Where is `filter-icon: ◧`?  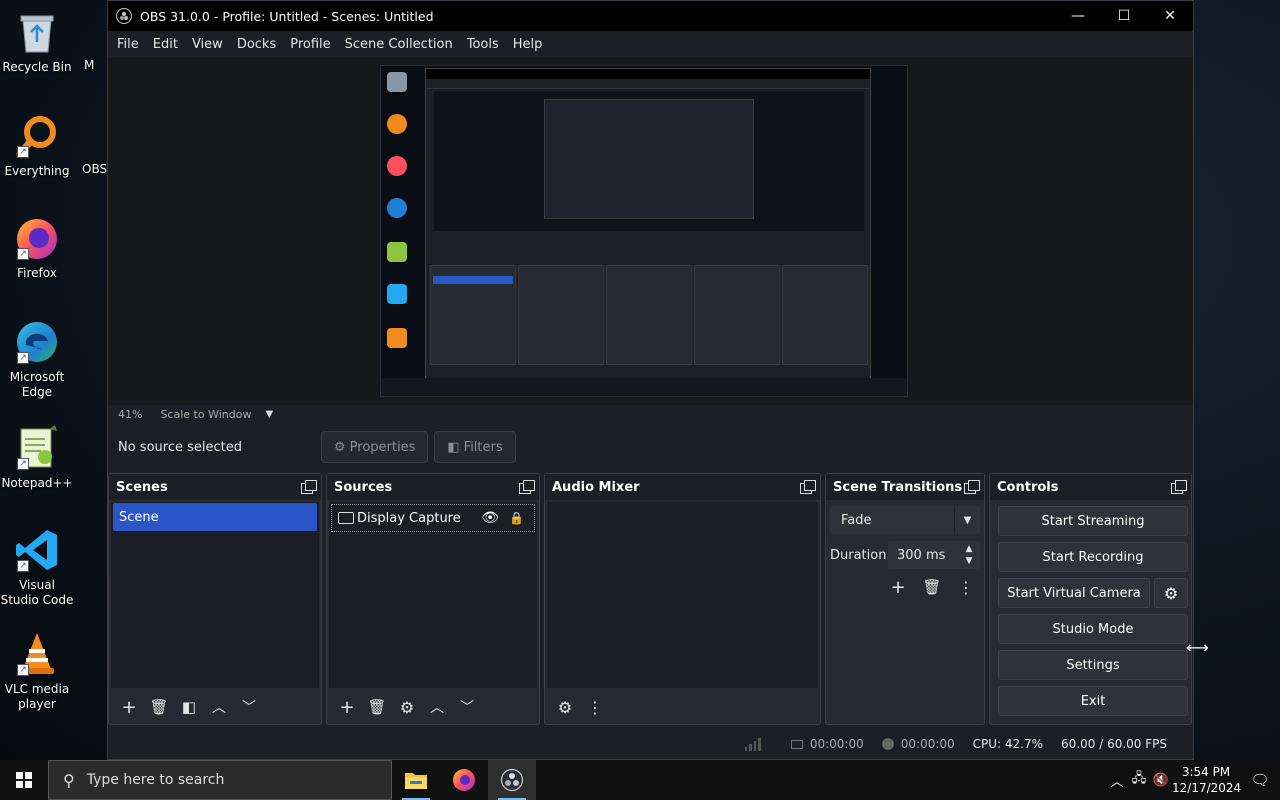 filter-icon: ◧ is located at coordinates (189, 707).